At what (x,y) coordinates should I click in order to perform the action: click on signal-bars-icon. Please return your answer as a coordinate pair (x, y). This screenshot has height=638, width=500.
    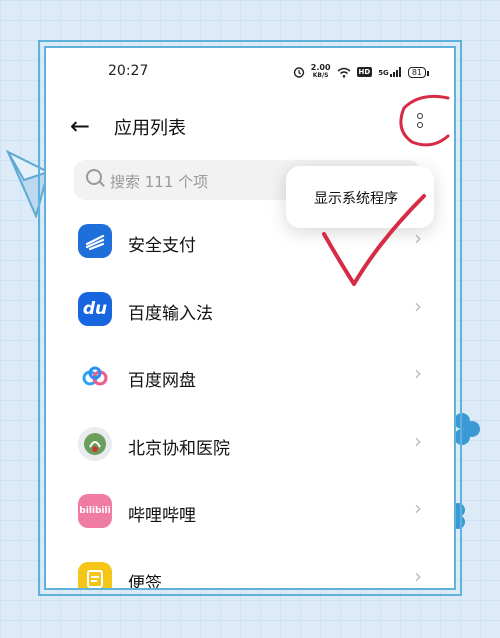
    Looking at the image, I should click on (395, 72).